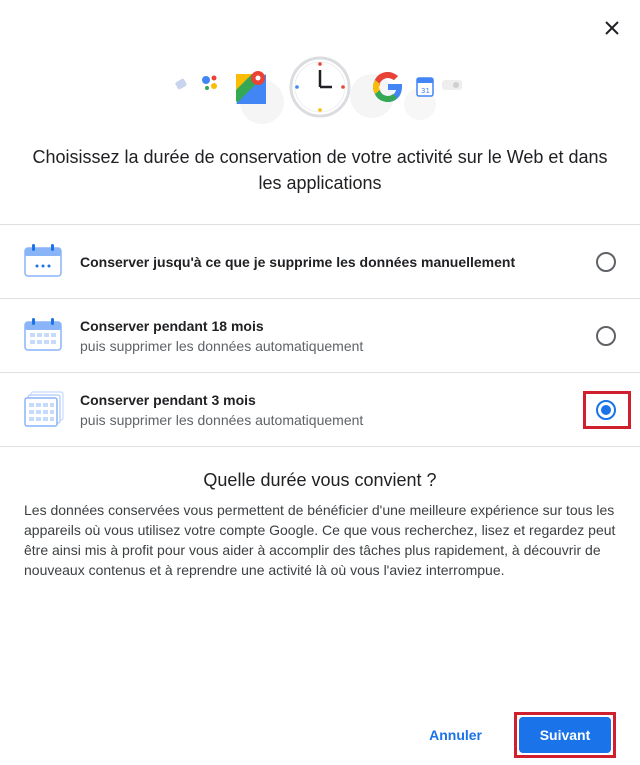 The width and height of the screenshot is (640, 765). I want to click on close-icon, so click(612, 28).